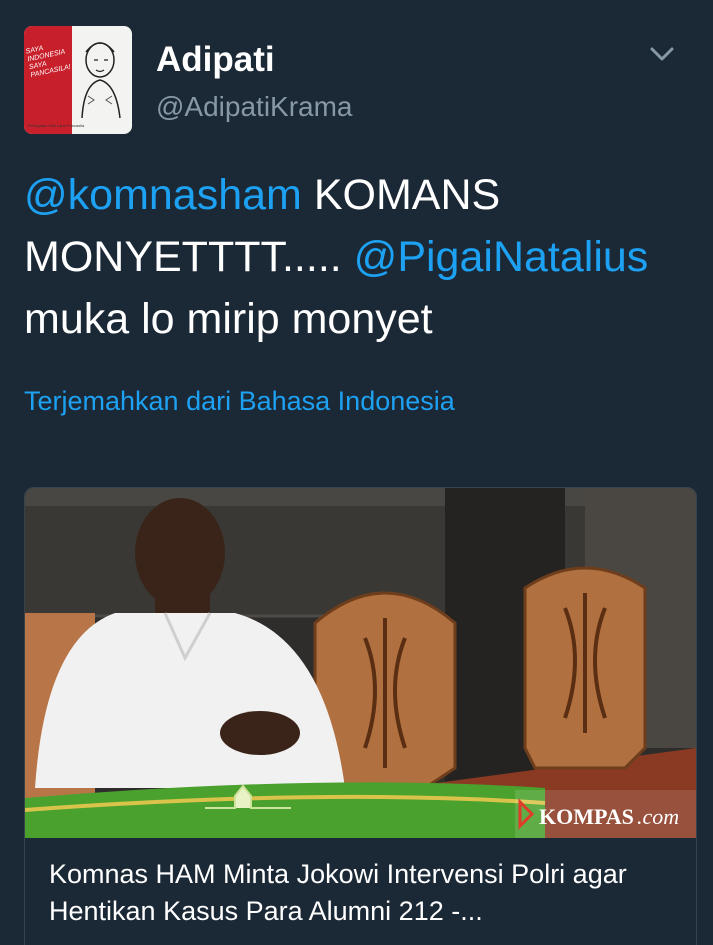  I want to click on mention-pigainatalius: @PigaiNatalius, so click(501, 257).